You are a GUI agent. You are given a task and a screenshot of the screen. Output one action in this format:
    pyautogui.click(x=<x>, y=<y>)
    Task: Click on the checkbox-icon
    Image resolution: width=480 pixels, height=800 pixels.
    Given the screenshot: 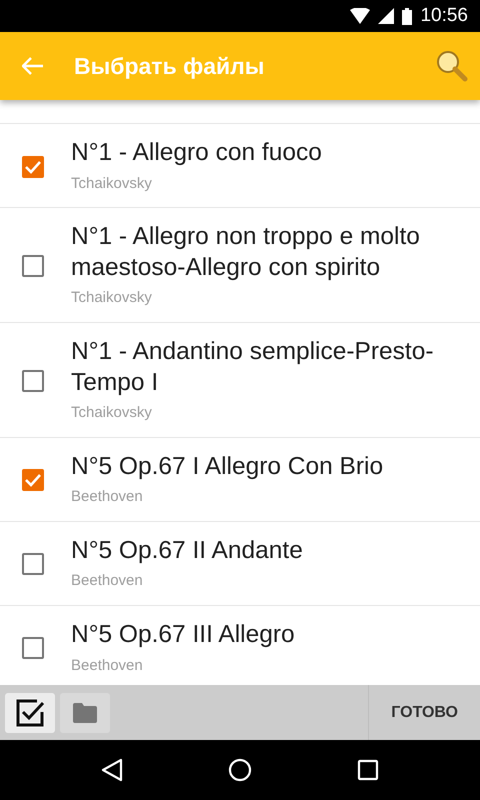 What is the action you would take?
    pyautogui.click(x=30, y=713)
    